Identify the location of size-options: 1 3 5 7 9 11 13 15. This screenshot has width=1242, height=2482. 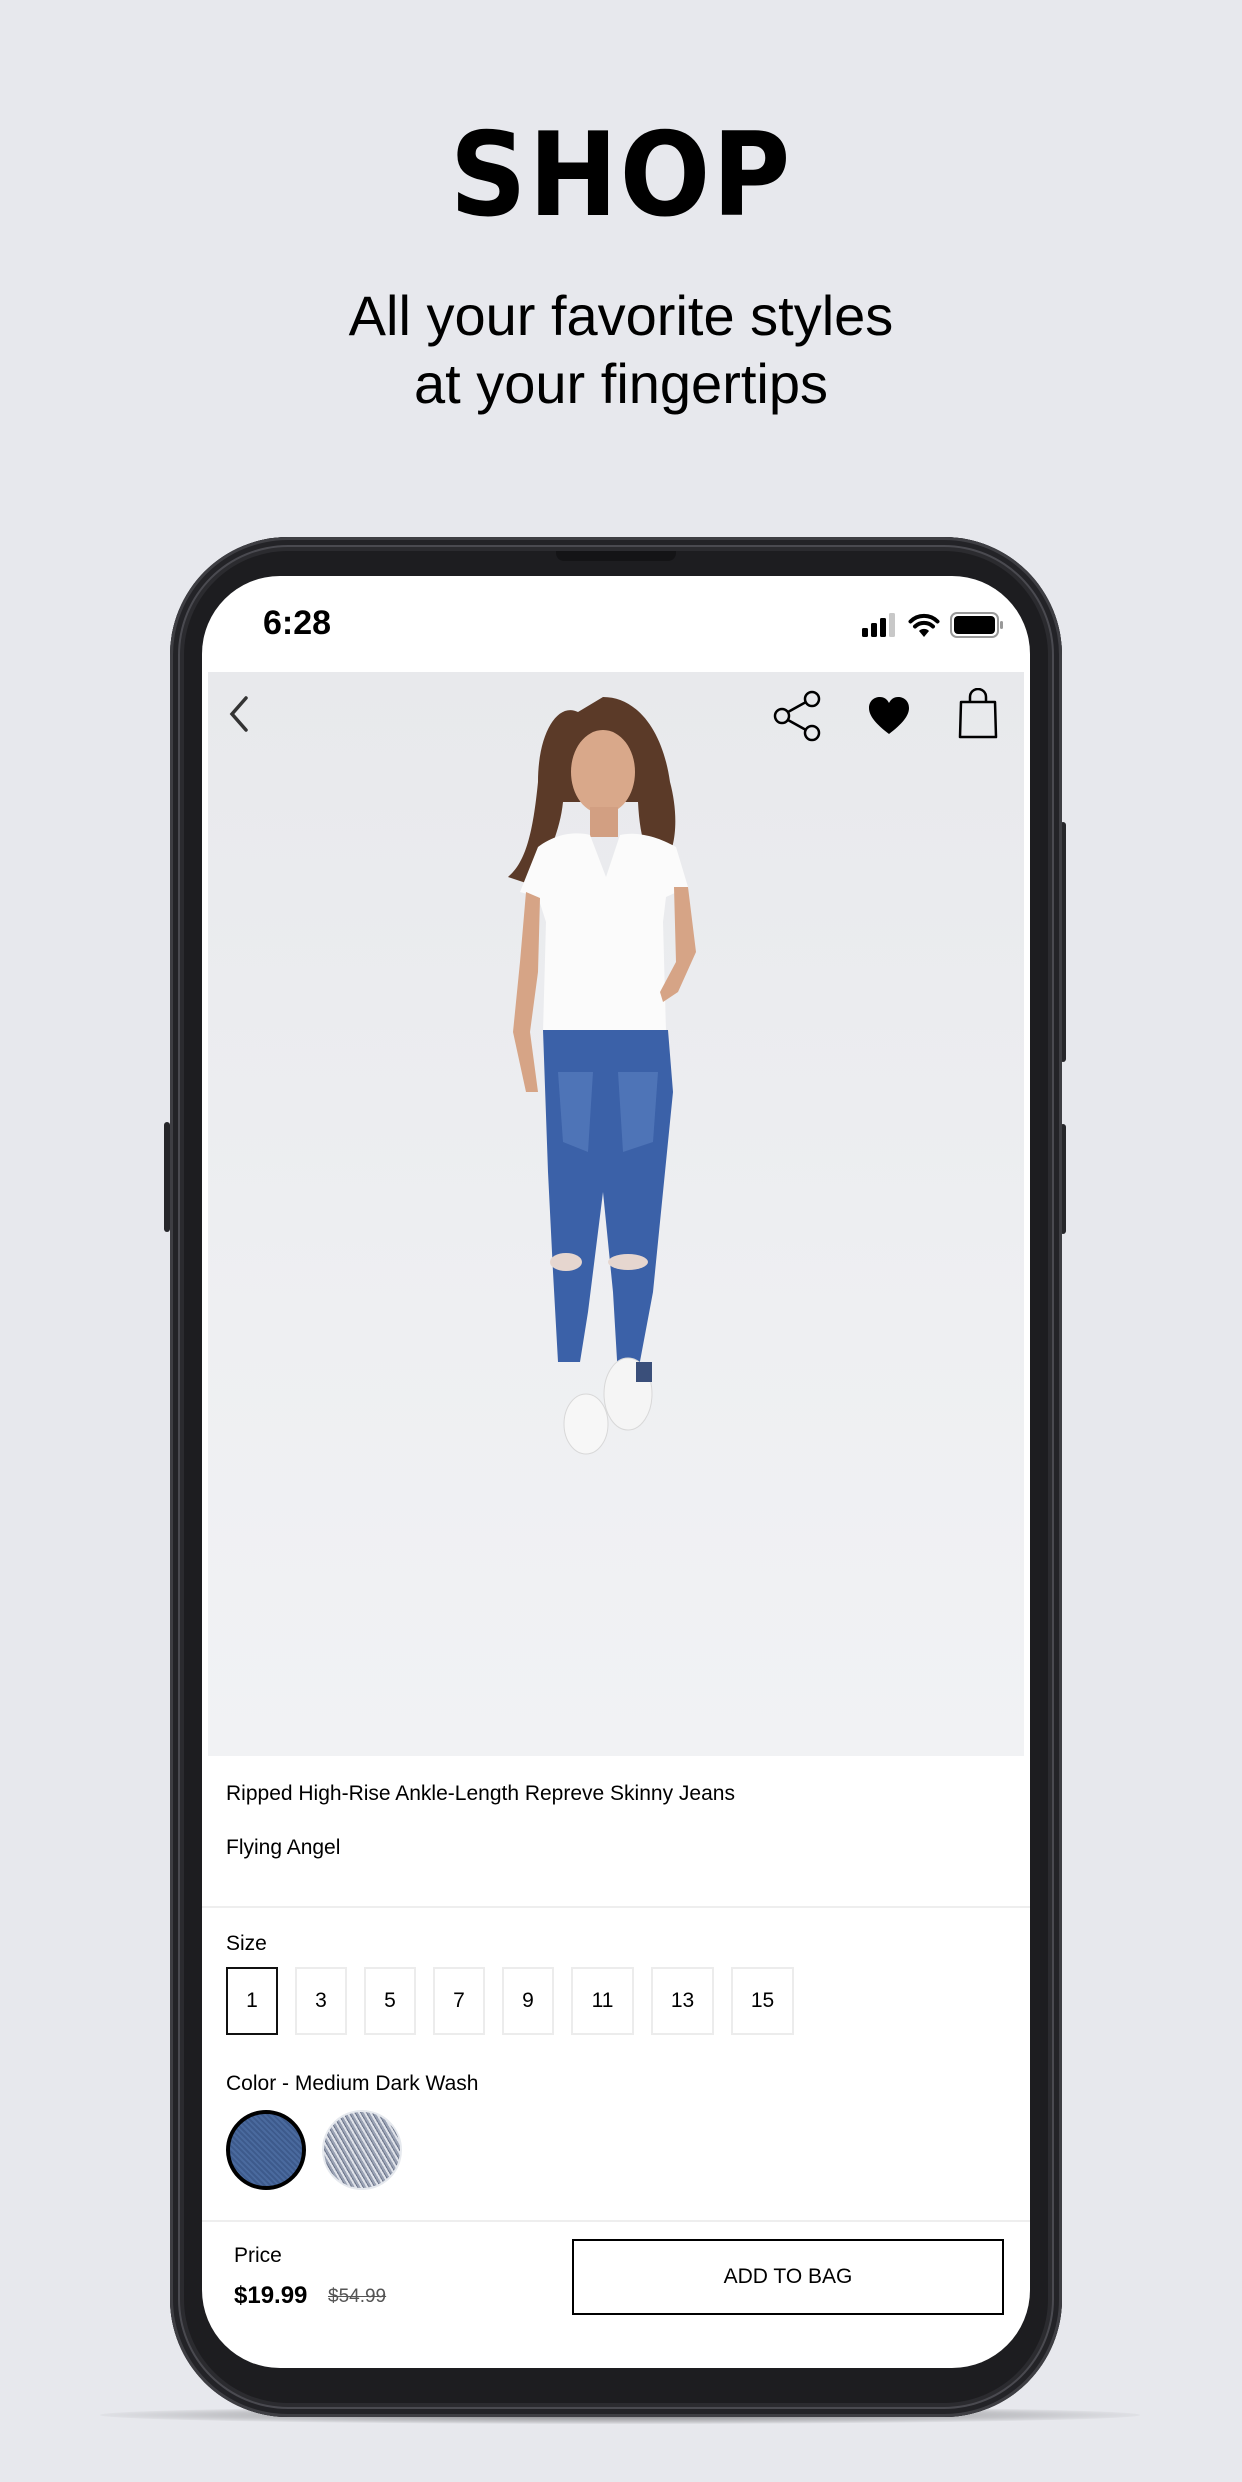
(510, 2001).